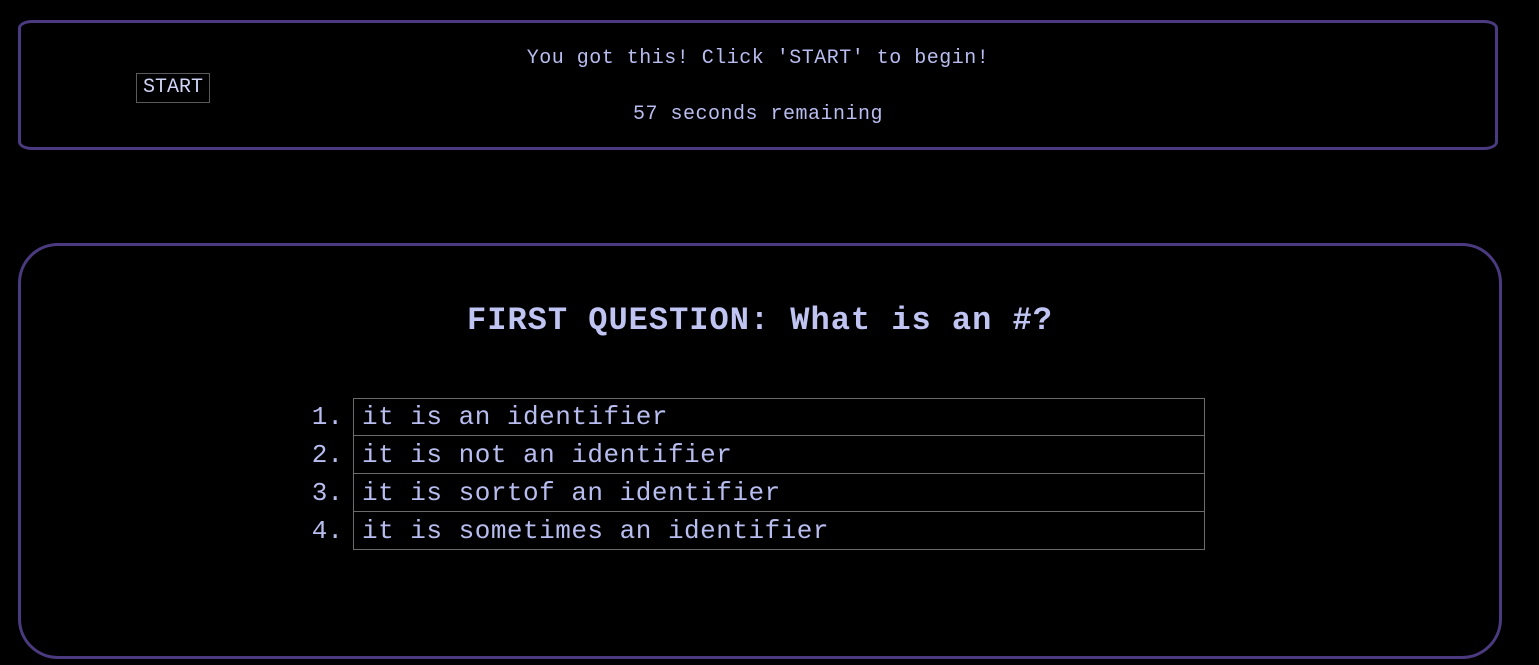 This screenshot has height=665, width=1539. What do you see at coordinates (760, 320) in the screenshot?
I see `question-title: FIRST QUESTION: What is an #?` at bounding box center [760, 320].